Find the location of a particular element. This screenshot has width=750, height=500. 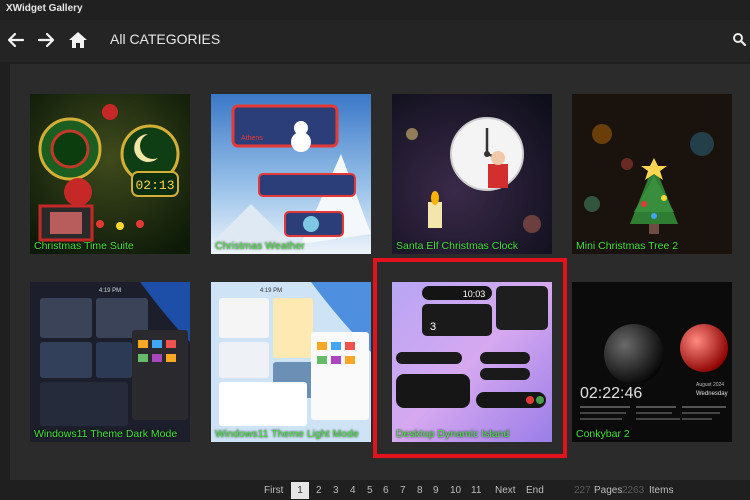

tile-caption: Christmas Weather is located at coordinates (260, 246).